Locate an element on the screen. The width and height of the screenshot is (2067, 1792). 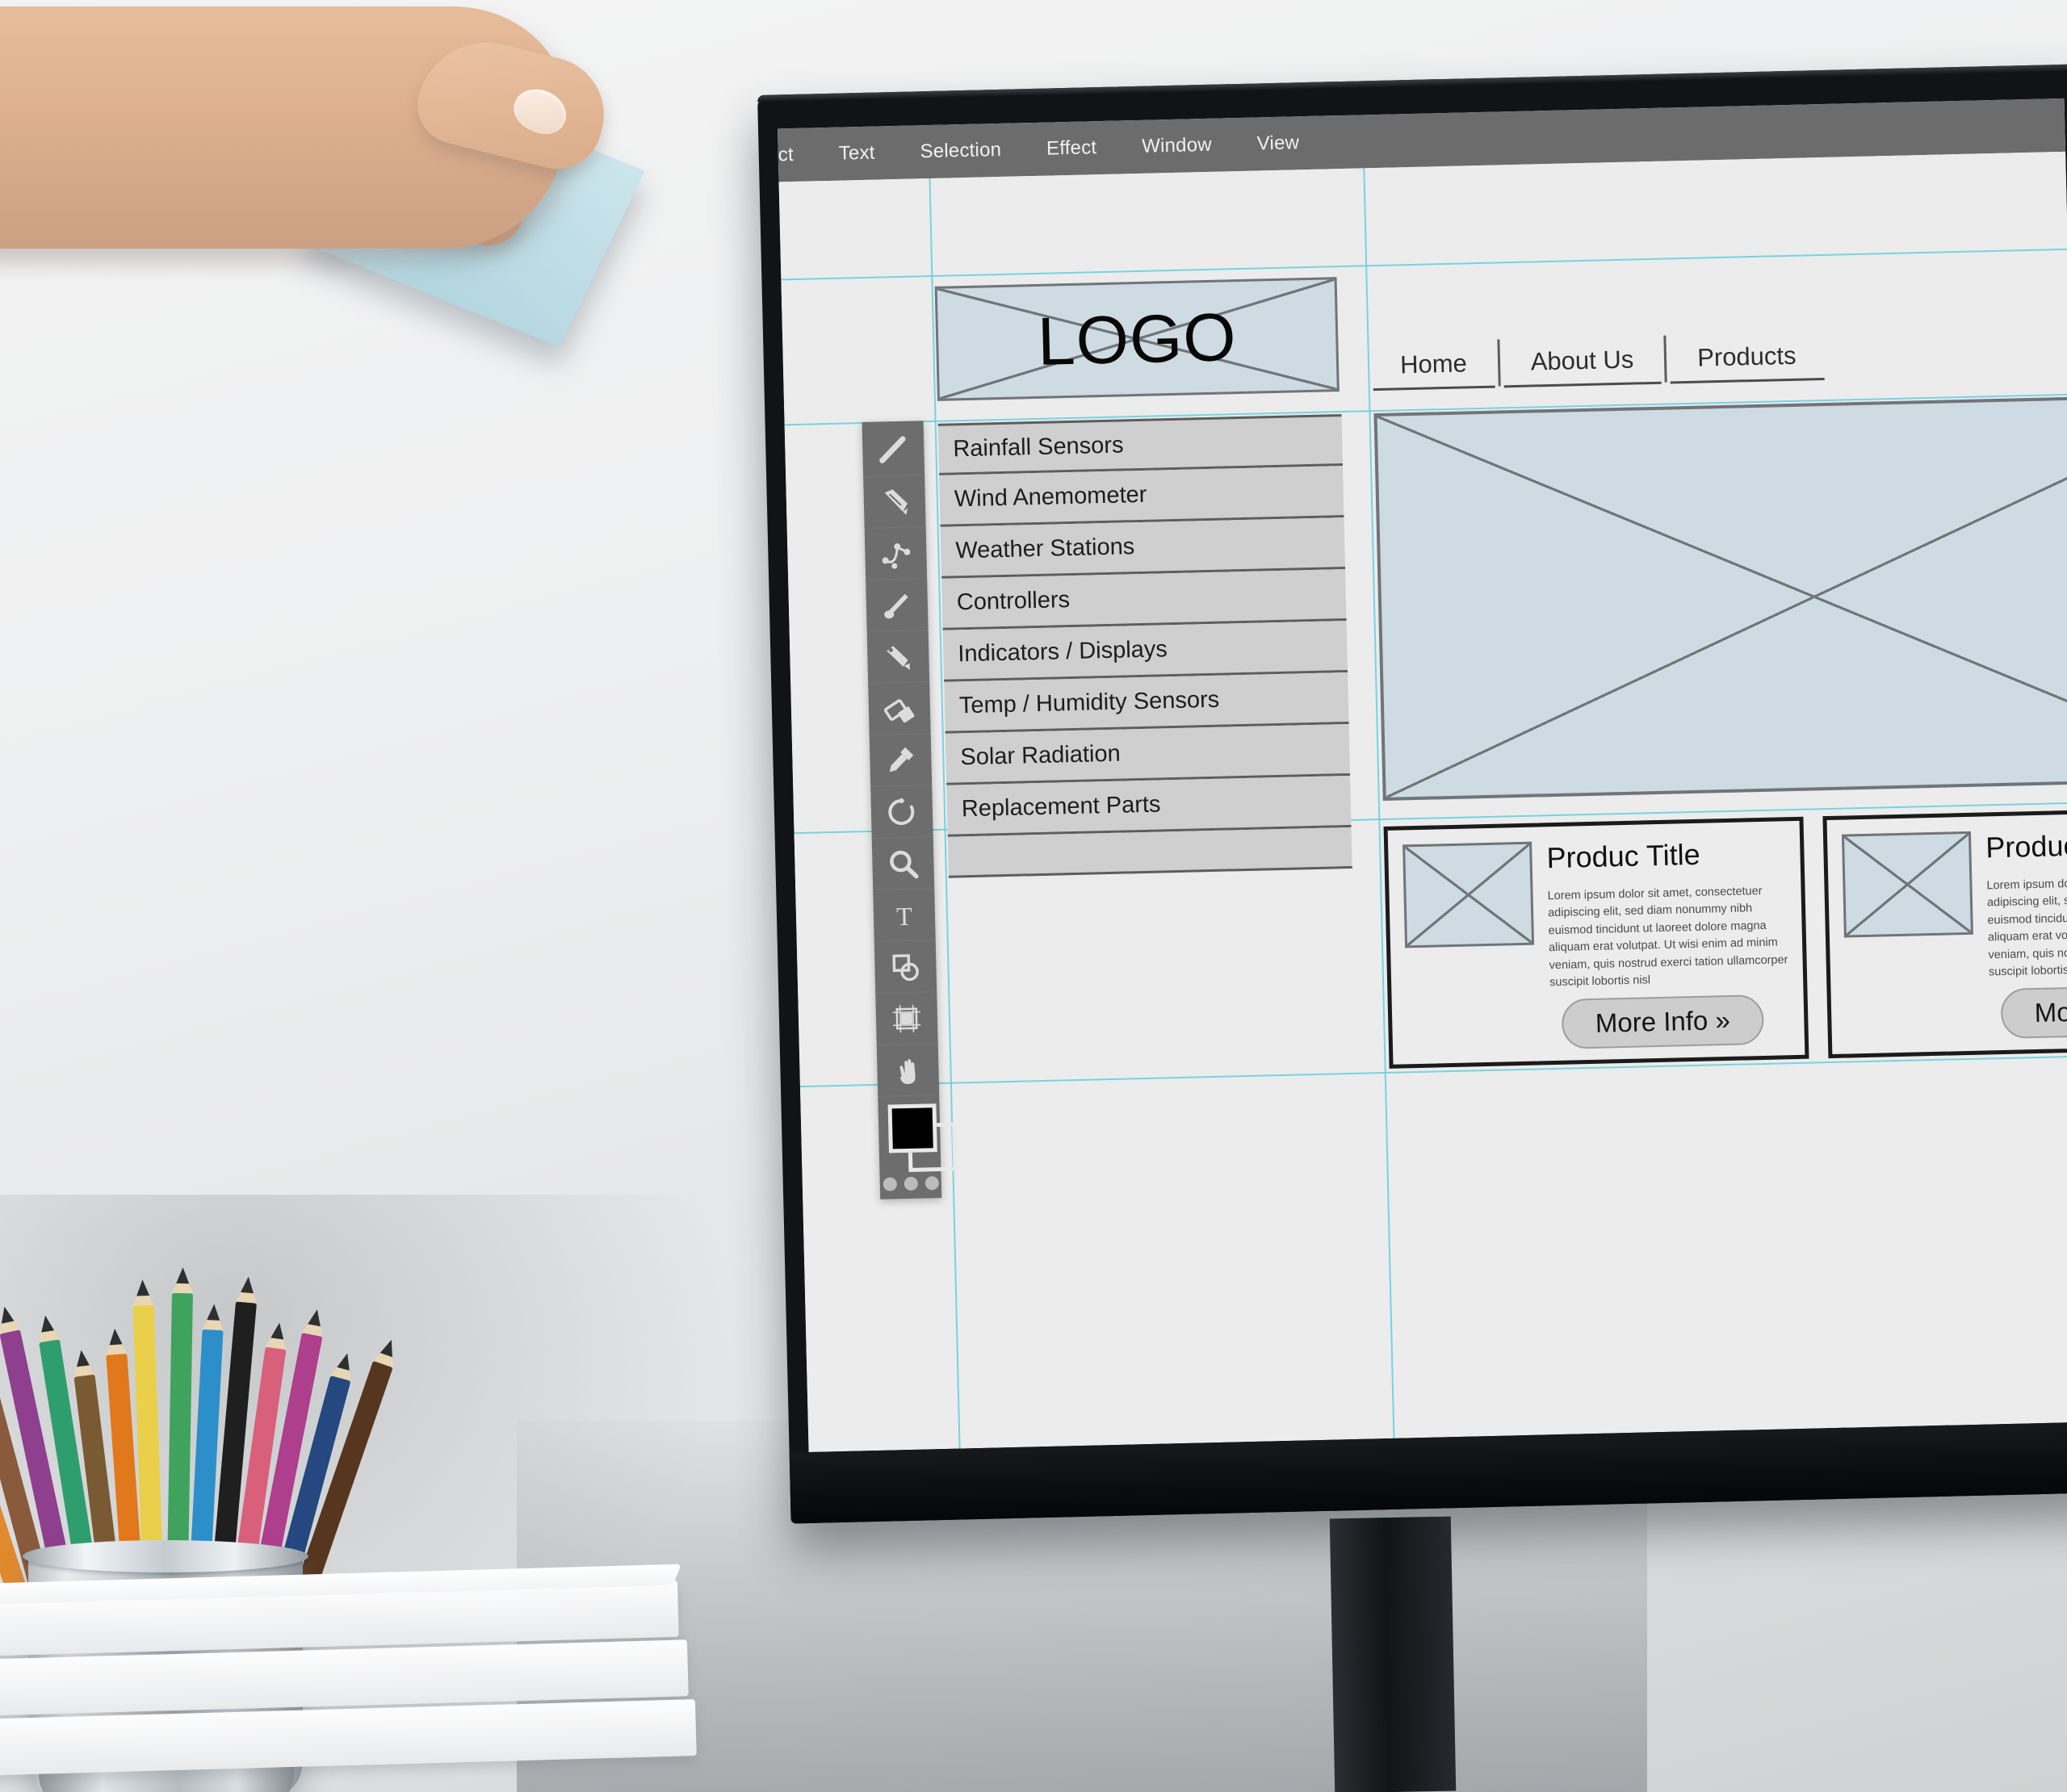
sidebar-item-temp-humidity-sensors: Temp / Humidity Sensors is located at coordinates (1146, 703).